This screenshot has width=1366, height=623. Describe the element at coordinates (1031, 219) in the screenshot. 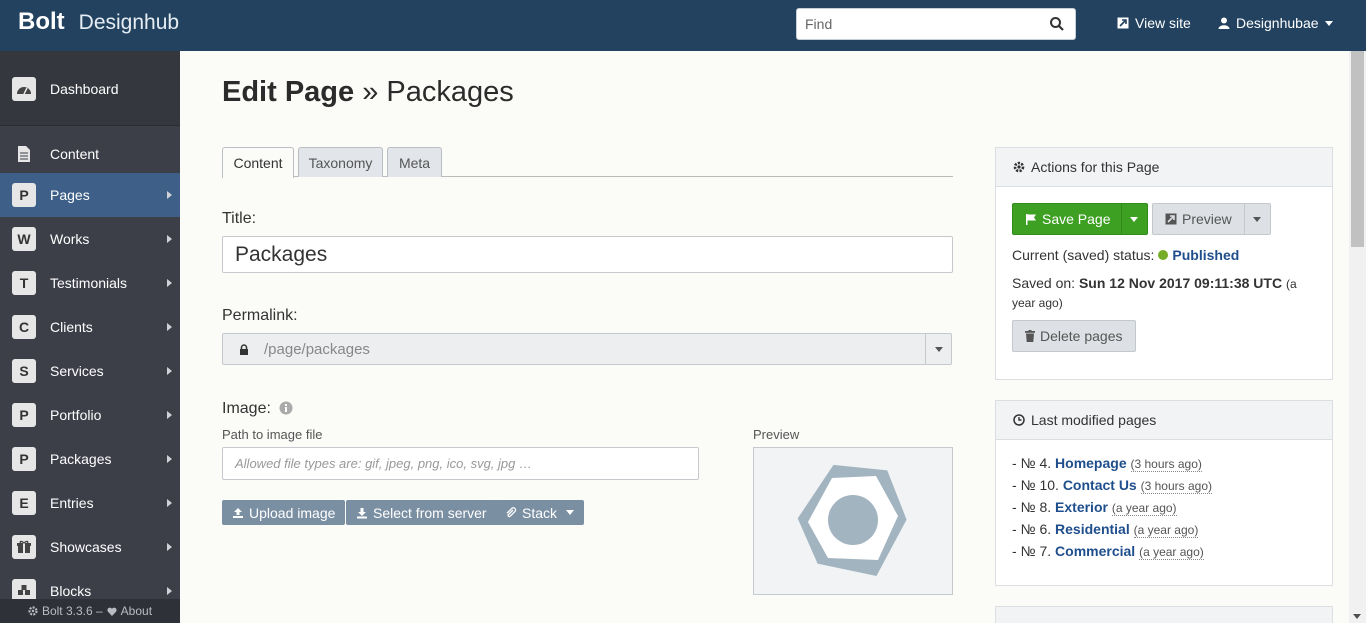

I see `flag-icon` at that location.